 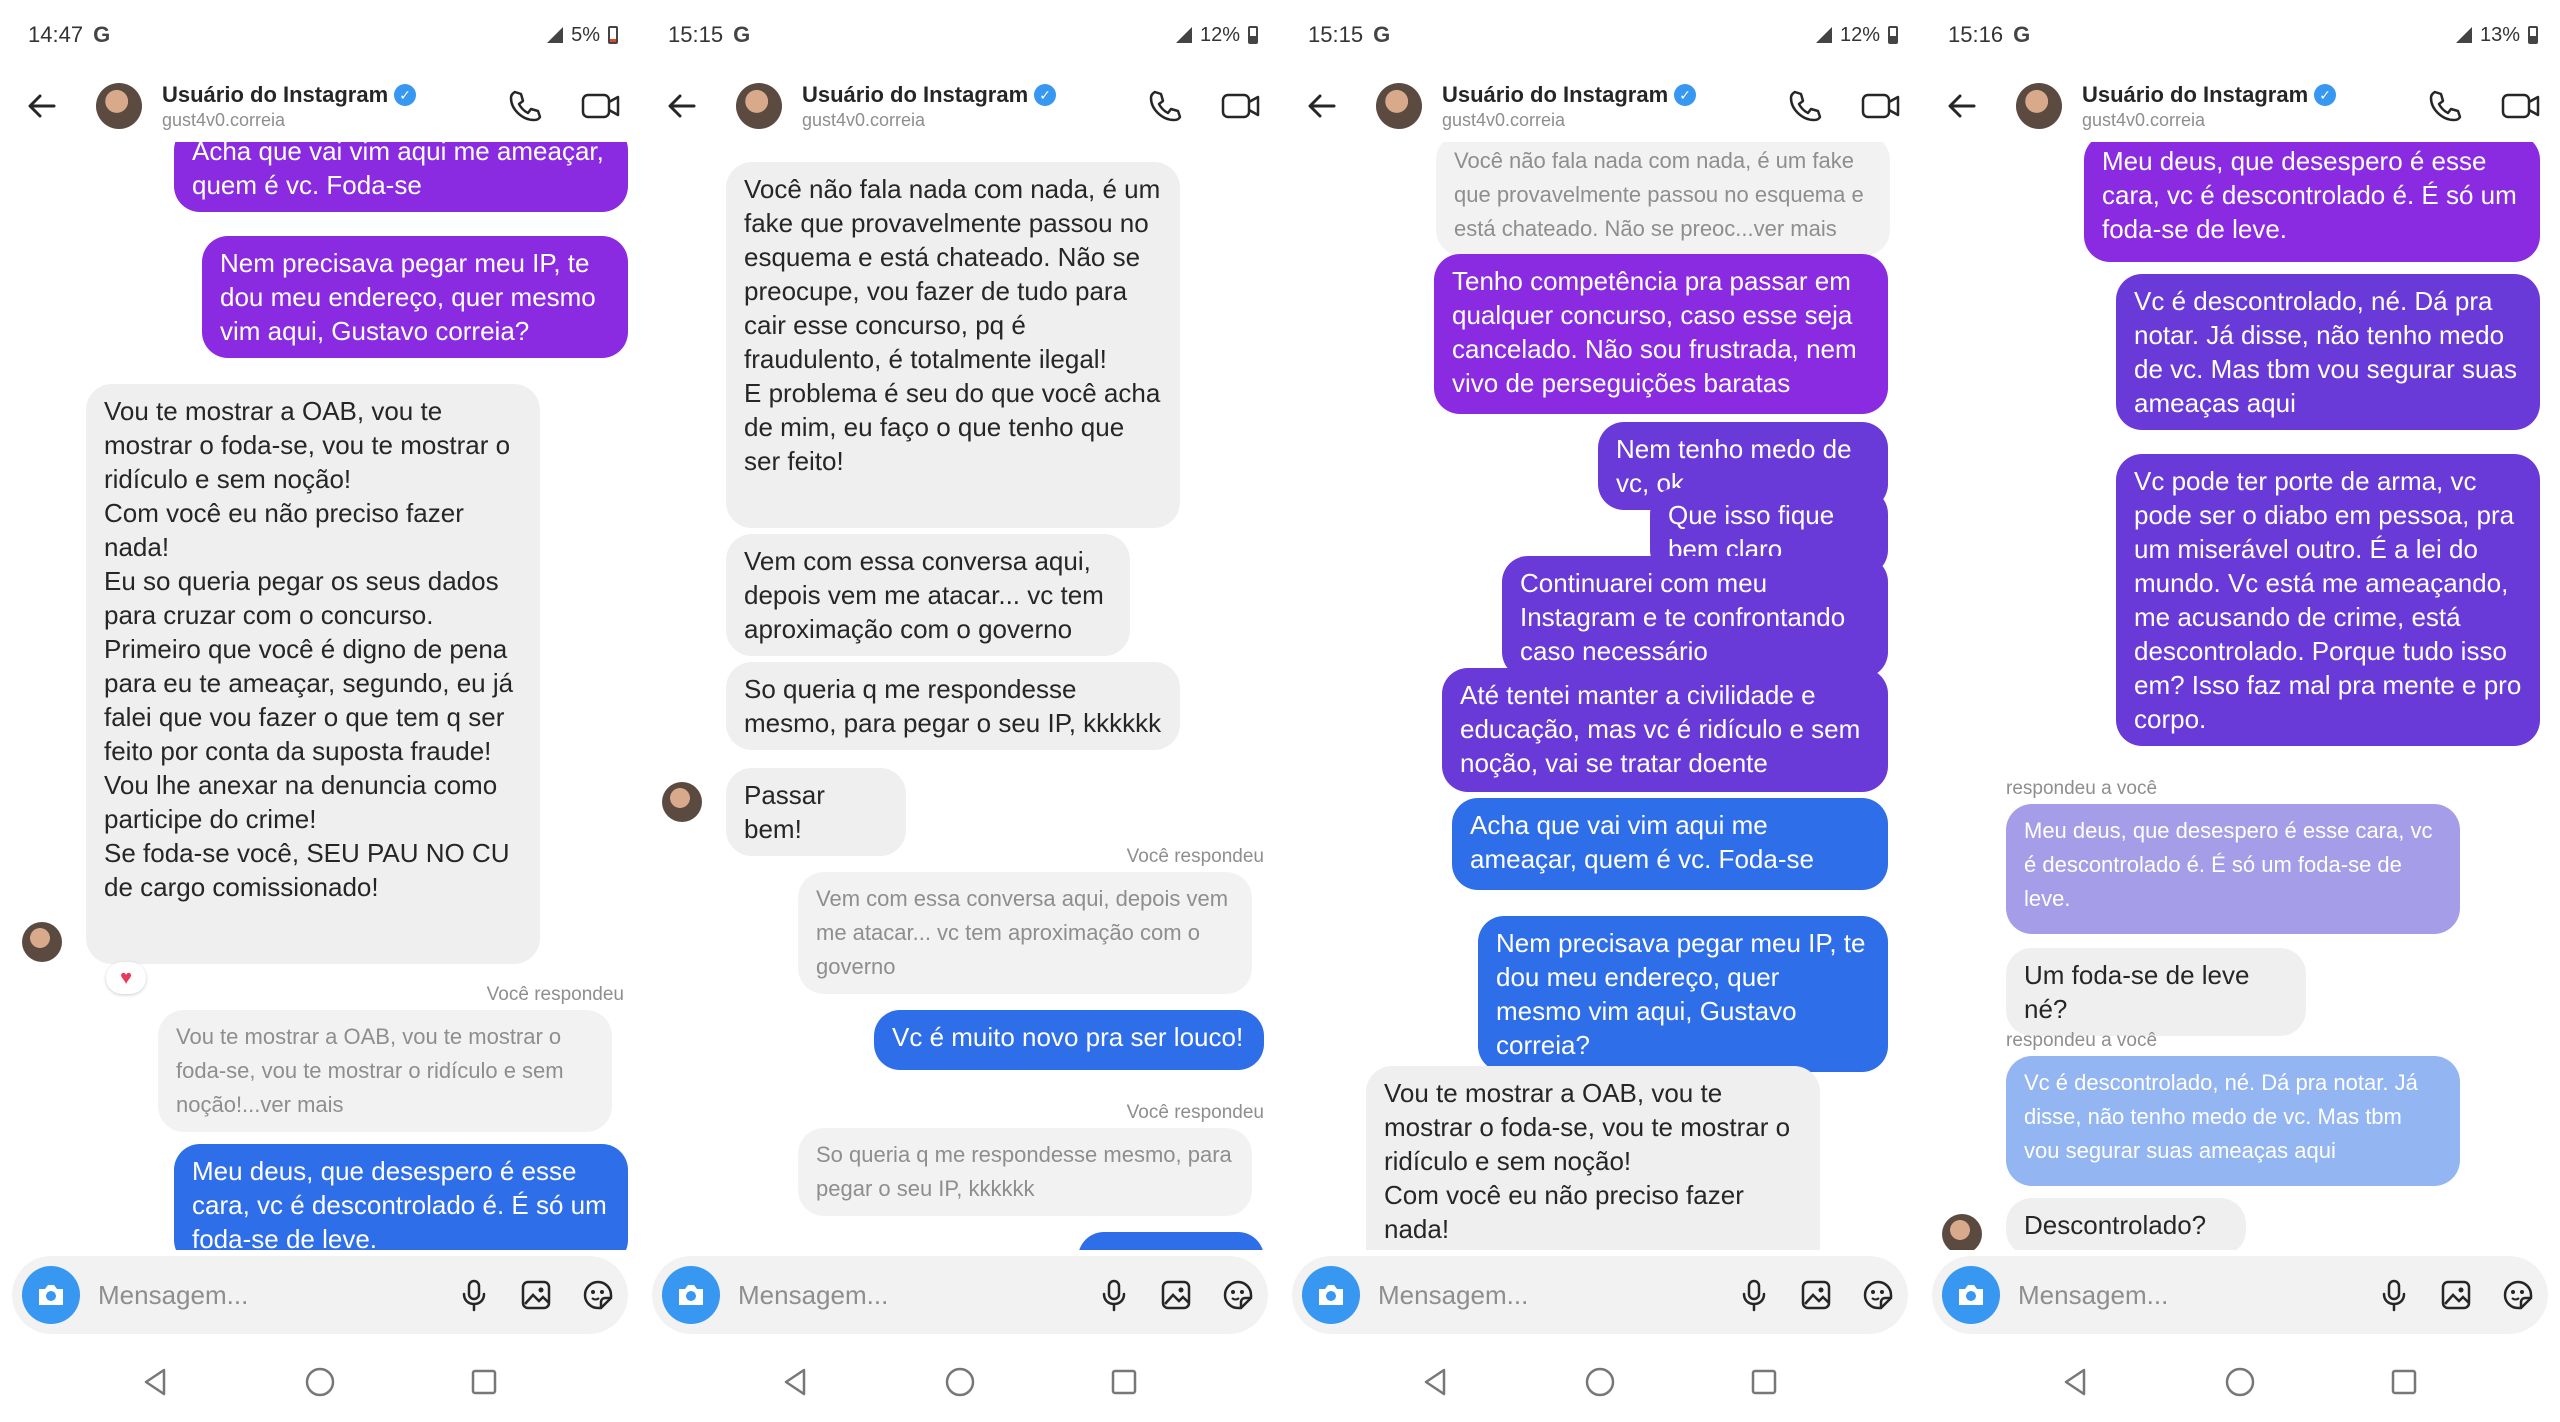 I want to click on status-right: 13%, so click(x=2496, y=35).